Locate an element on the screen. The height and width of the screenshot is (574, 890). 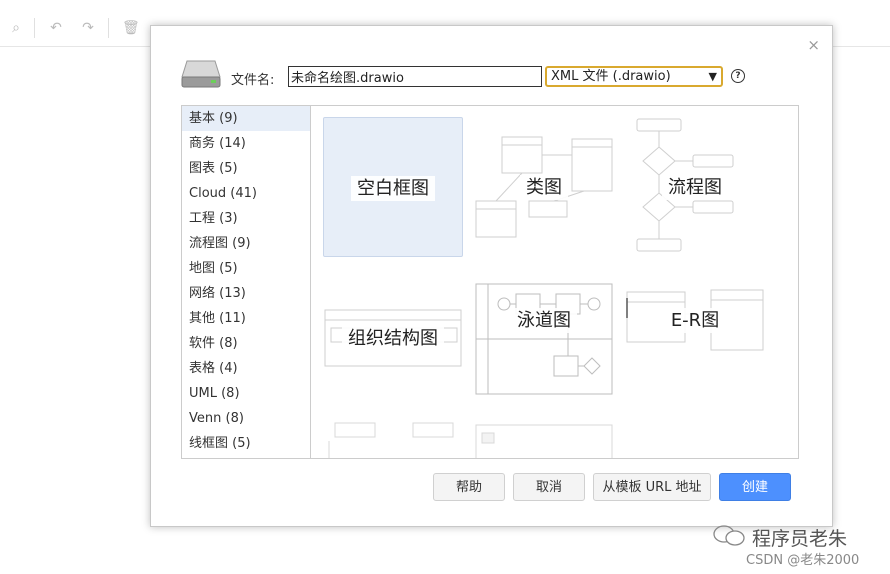
swimlane-thumbnail is located at coordinates (544, 339).